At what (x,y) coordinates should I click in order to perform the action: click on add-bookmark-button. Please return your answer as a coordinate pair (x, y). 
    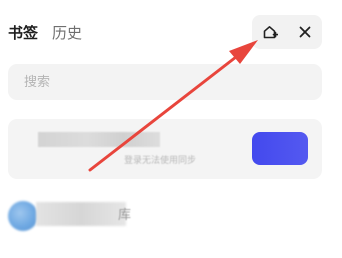
    Looking at the image, I should click on (269, 32).